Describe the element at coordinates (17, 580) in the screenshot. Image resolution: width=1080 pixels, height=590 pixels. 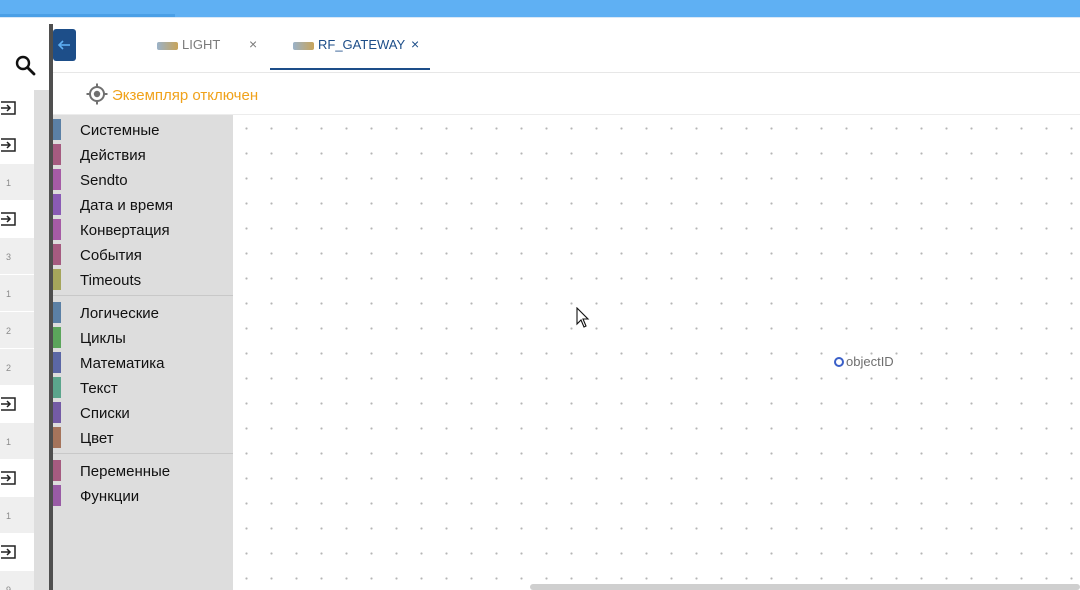
I see `list-item: 9` at that location.